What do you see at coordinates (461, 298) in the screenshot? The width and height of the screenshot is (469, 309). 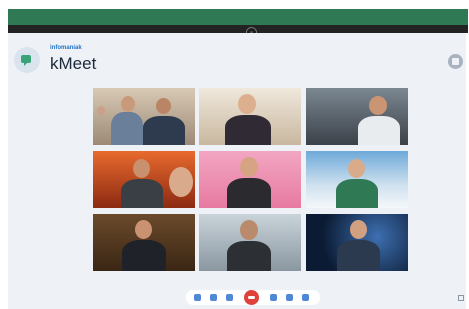 I see `settings-icon` at bounding box center [461, 298].